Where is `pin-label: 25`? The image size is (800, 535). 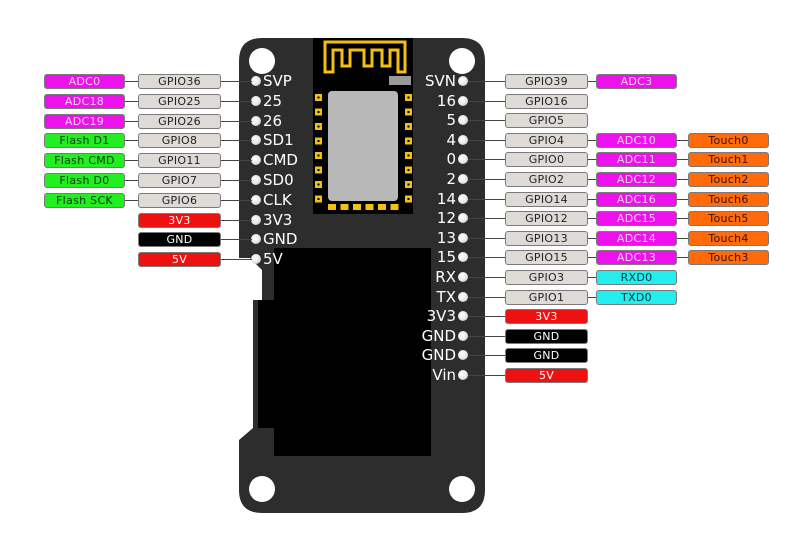 pin-label: 25 is located at coordinates (273, 100).